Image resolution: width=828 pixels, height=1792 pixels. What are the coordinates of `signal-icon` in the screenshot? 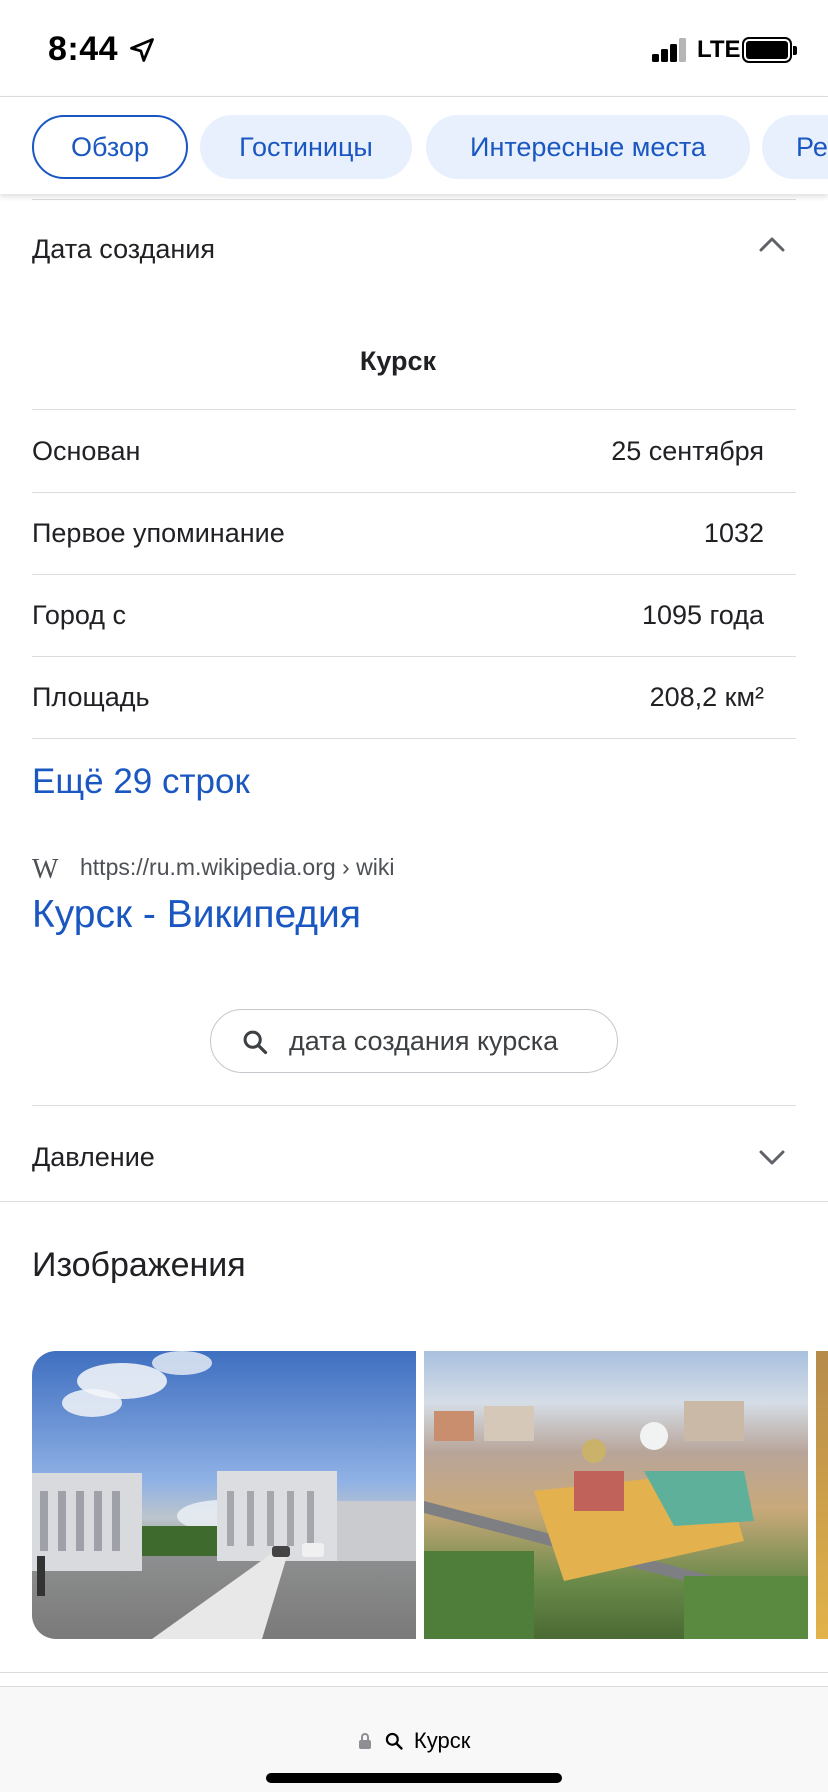 It's located at (670, 50).